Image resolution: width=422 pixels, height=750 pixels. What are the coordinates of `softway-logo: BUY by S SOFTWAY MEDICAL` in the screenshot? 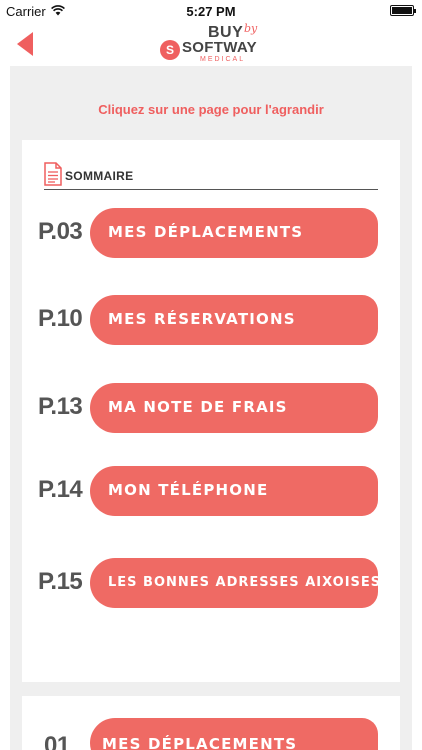 It's located at (215, 43).